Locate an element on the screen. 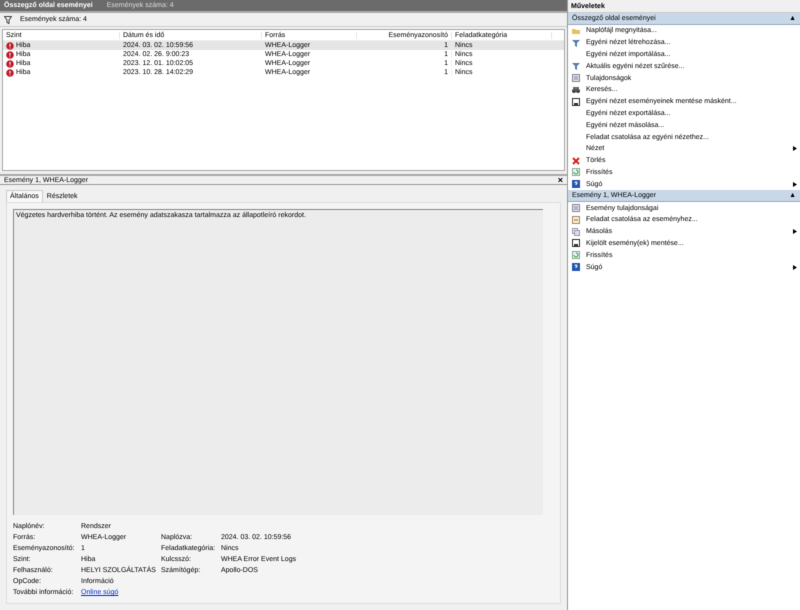 This screenshot has width=800, height=610. task-icon is located at coordinates (576, 220).